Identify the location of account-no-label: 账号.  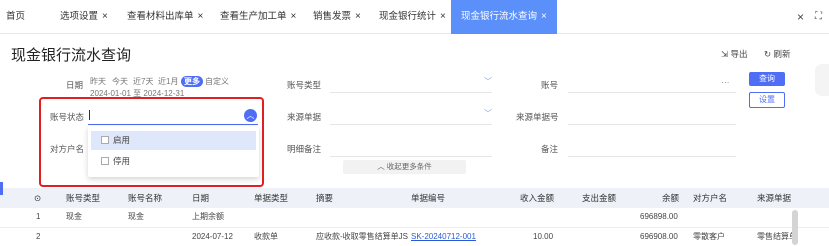
(550, 85).